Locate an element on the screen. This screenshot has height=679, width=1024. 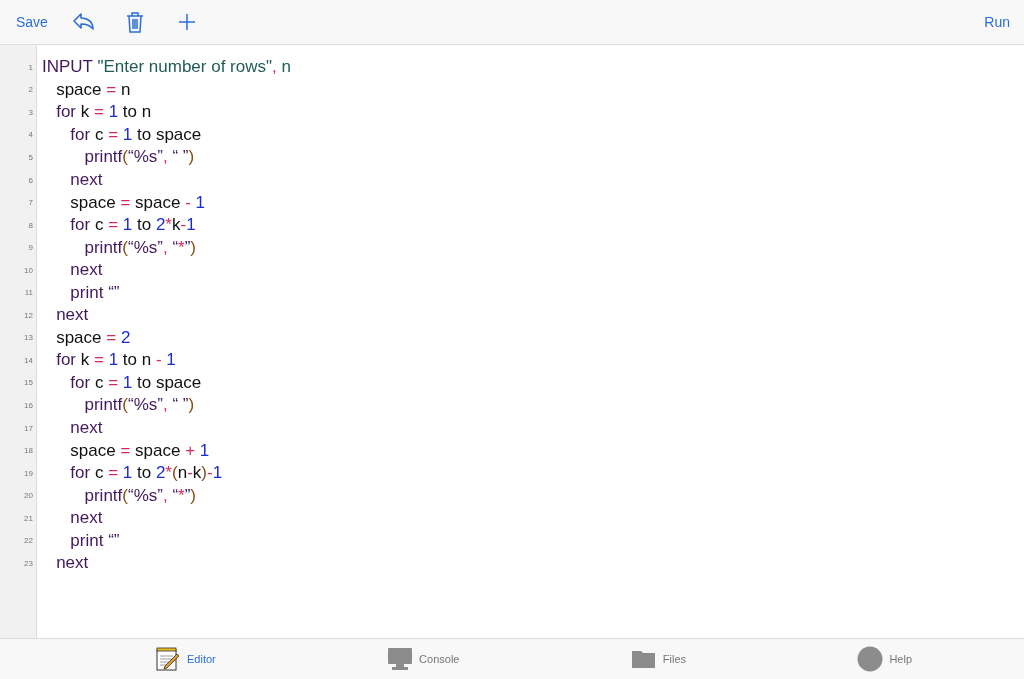
trash-icon is located at coordinates (134, 22).